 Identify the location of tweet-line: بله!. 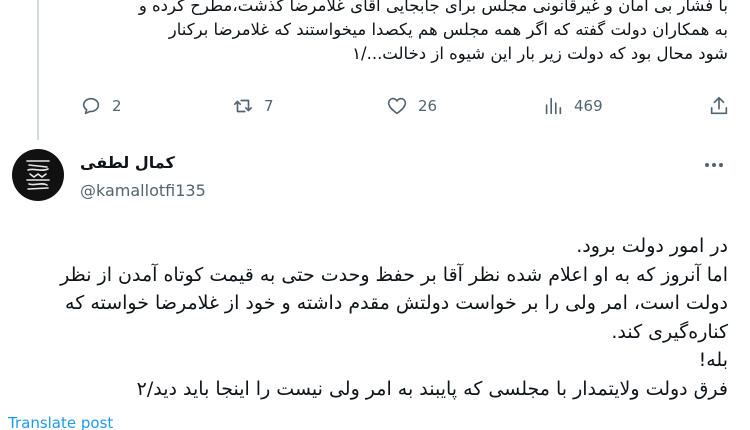
(713, 360).